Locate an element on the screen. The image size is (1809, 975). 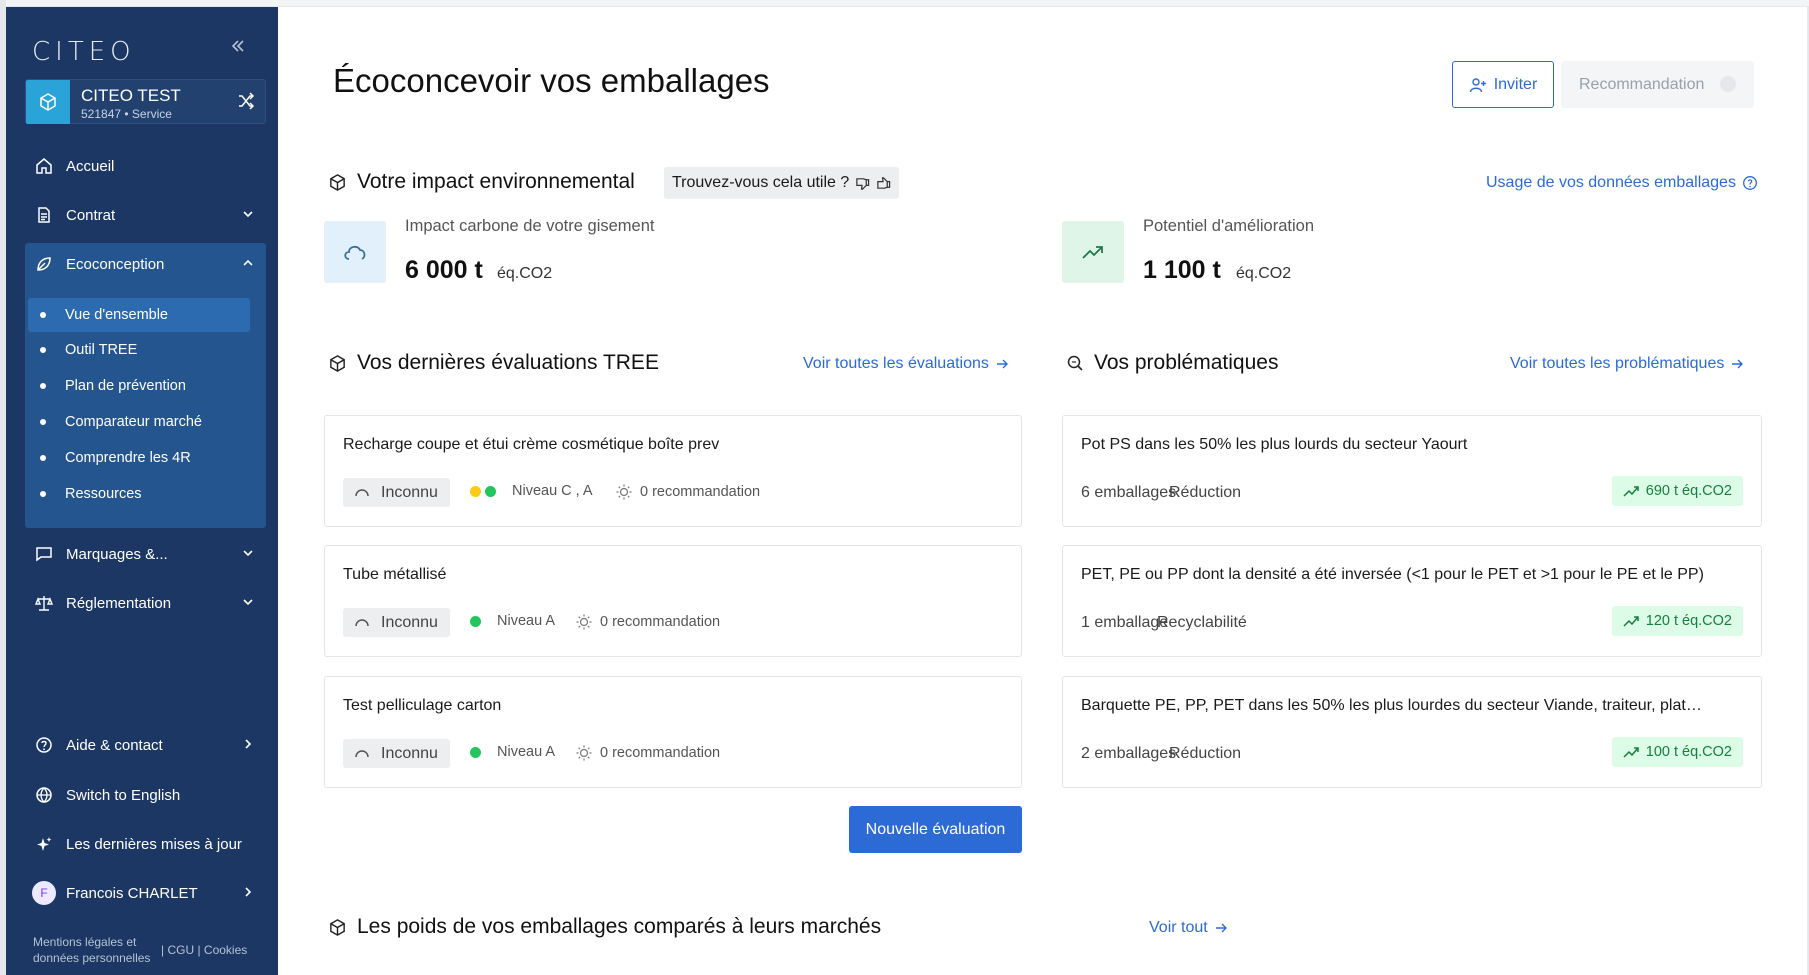
sidebar-item-accueil: Accueil is located at coordinates (145, 166).